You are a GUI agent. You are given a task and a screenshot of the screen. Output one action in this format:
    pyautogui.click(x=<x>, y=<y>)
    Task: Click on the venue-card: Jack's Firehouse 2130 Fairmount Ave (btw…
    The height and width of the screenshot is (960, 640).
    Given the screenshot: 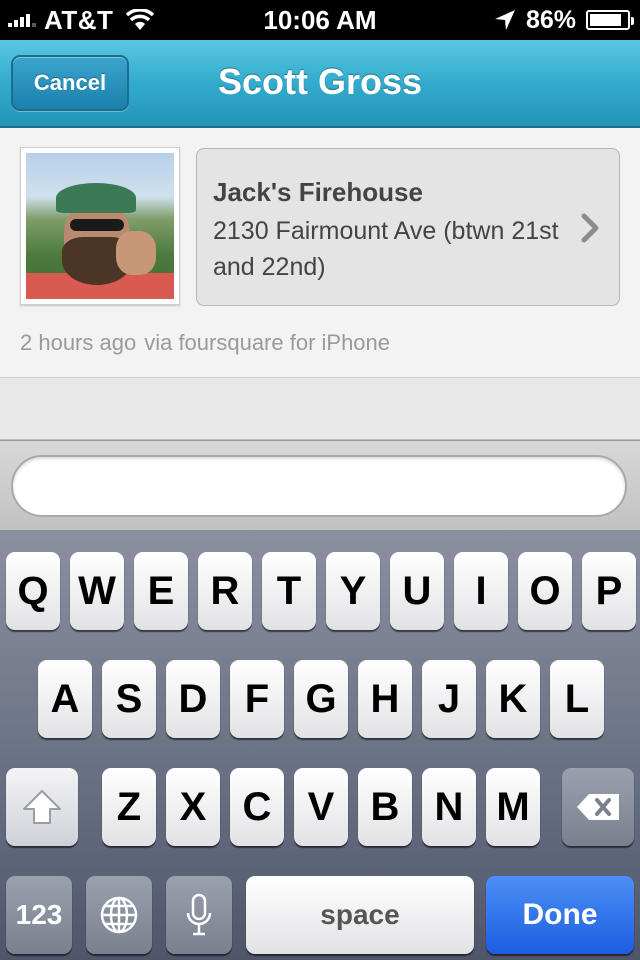 What is the action you would take?
    pyautogui.click(x=408, y=227)
    